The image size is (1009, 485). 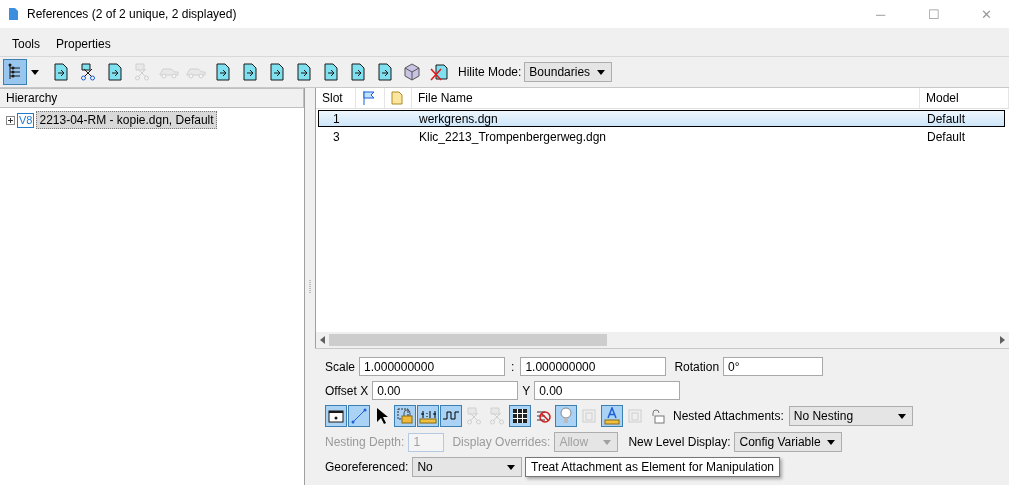 I want to click on table-cell-text: Klic_2213_Trompenbergerweg.dgn, so click(x=512, y=136).